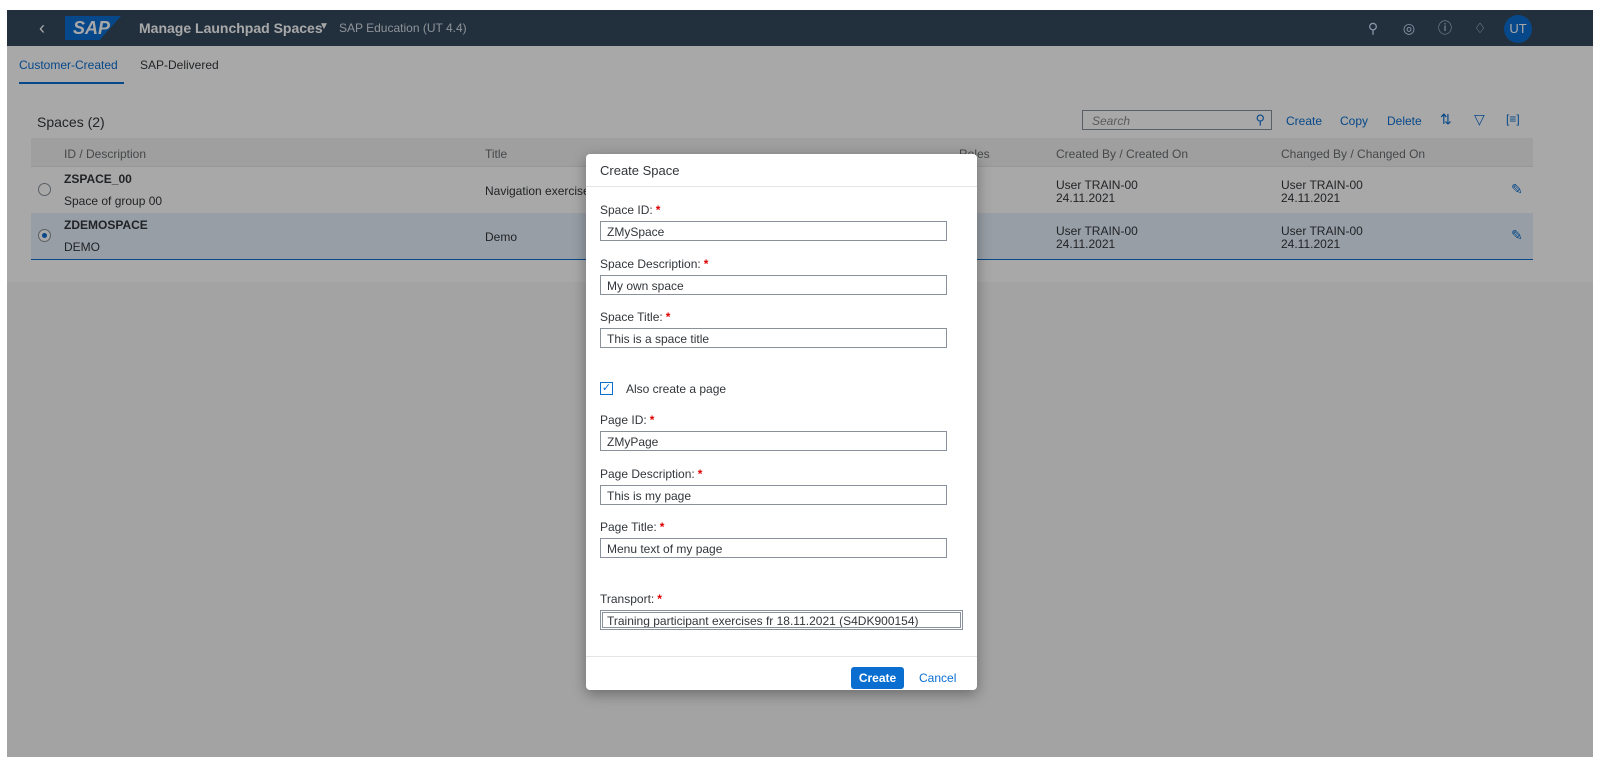  Describe the element at coordinates (781, 170) in the screenshot. I see `dialog-header: Create Space` at that location.